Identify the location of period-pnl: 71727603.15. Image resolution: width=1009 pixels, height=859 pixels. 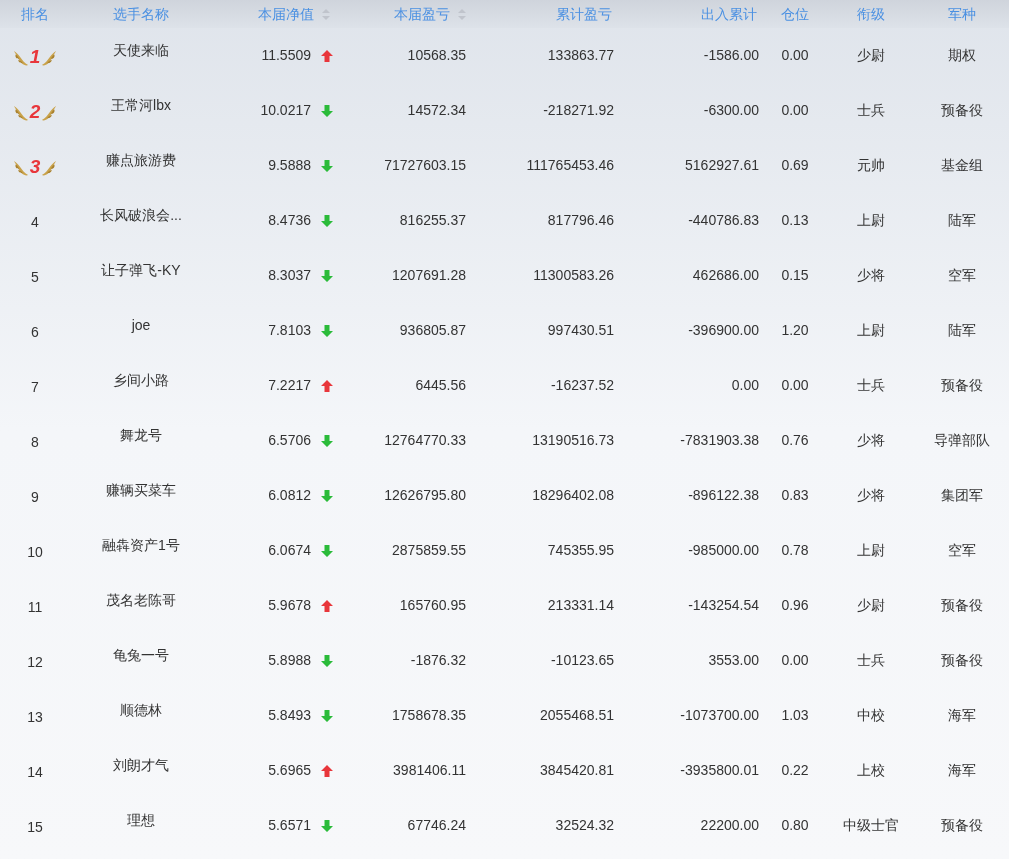
(425, 165).